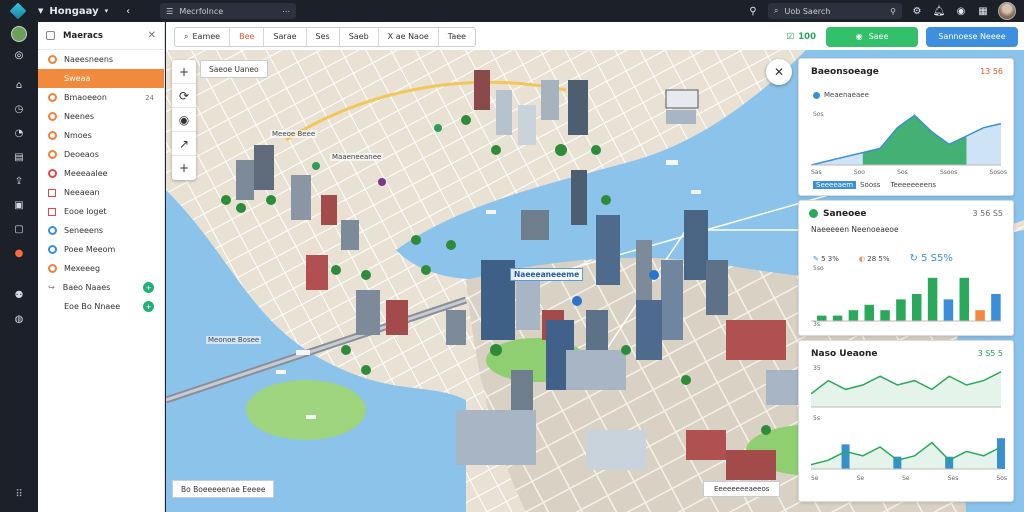  Describe the element at coordinates (184, 96) in the screenshot. I see `rotate-icon: ⟳` at that location.